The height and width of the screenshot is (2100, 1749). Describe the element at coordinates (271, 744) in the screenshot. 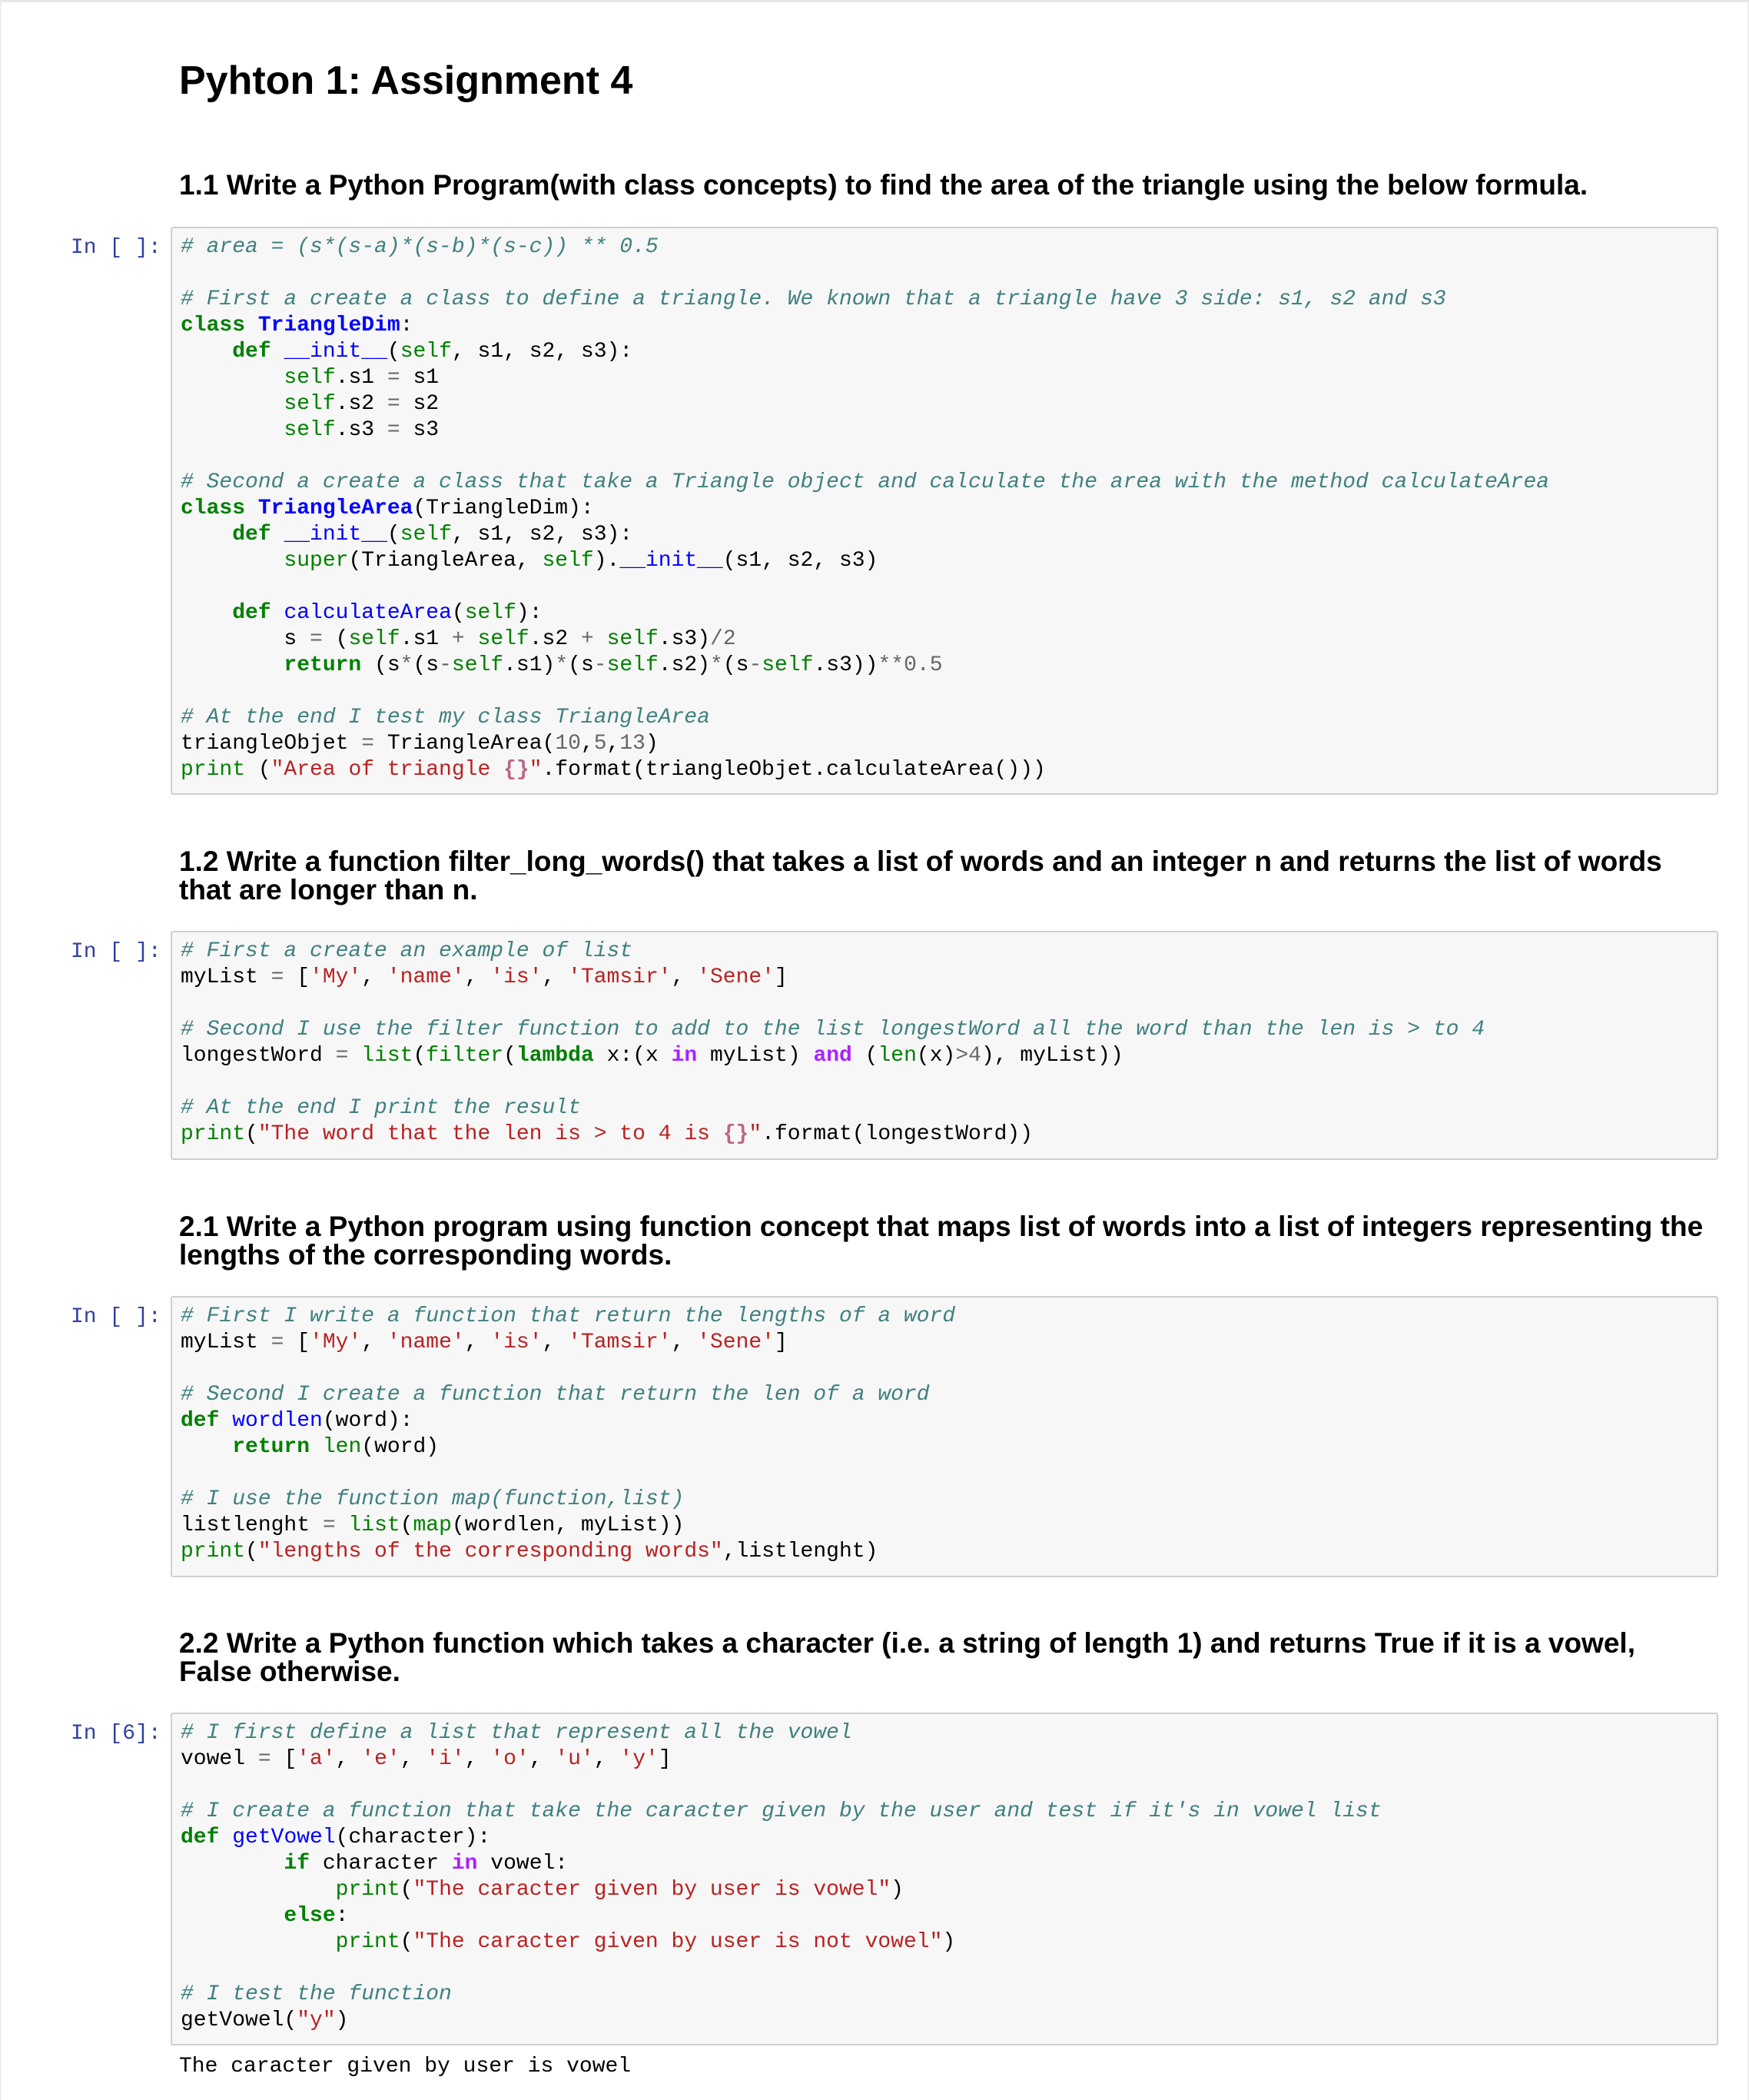

I see `code-token: triangleObjet` at that location.